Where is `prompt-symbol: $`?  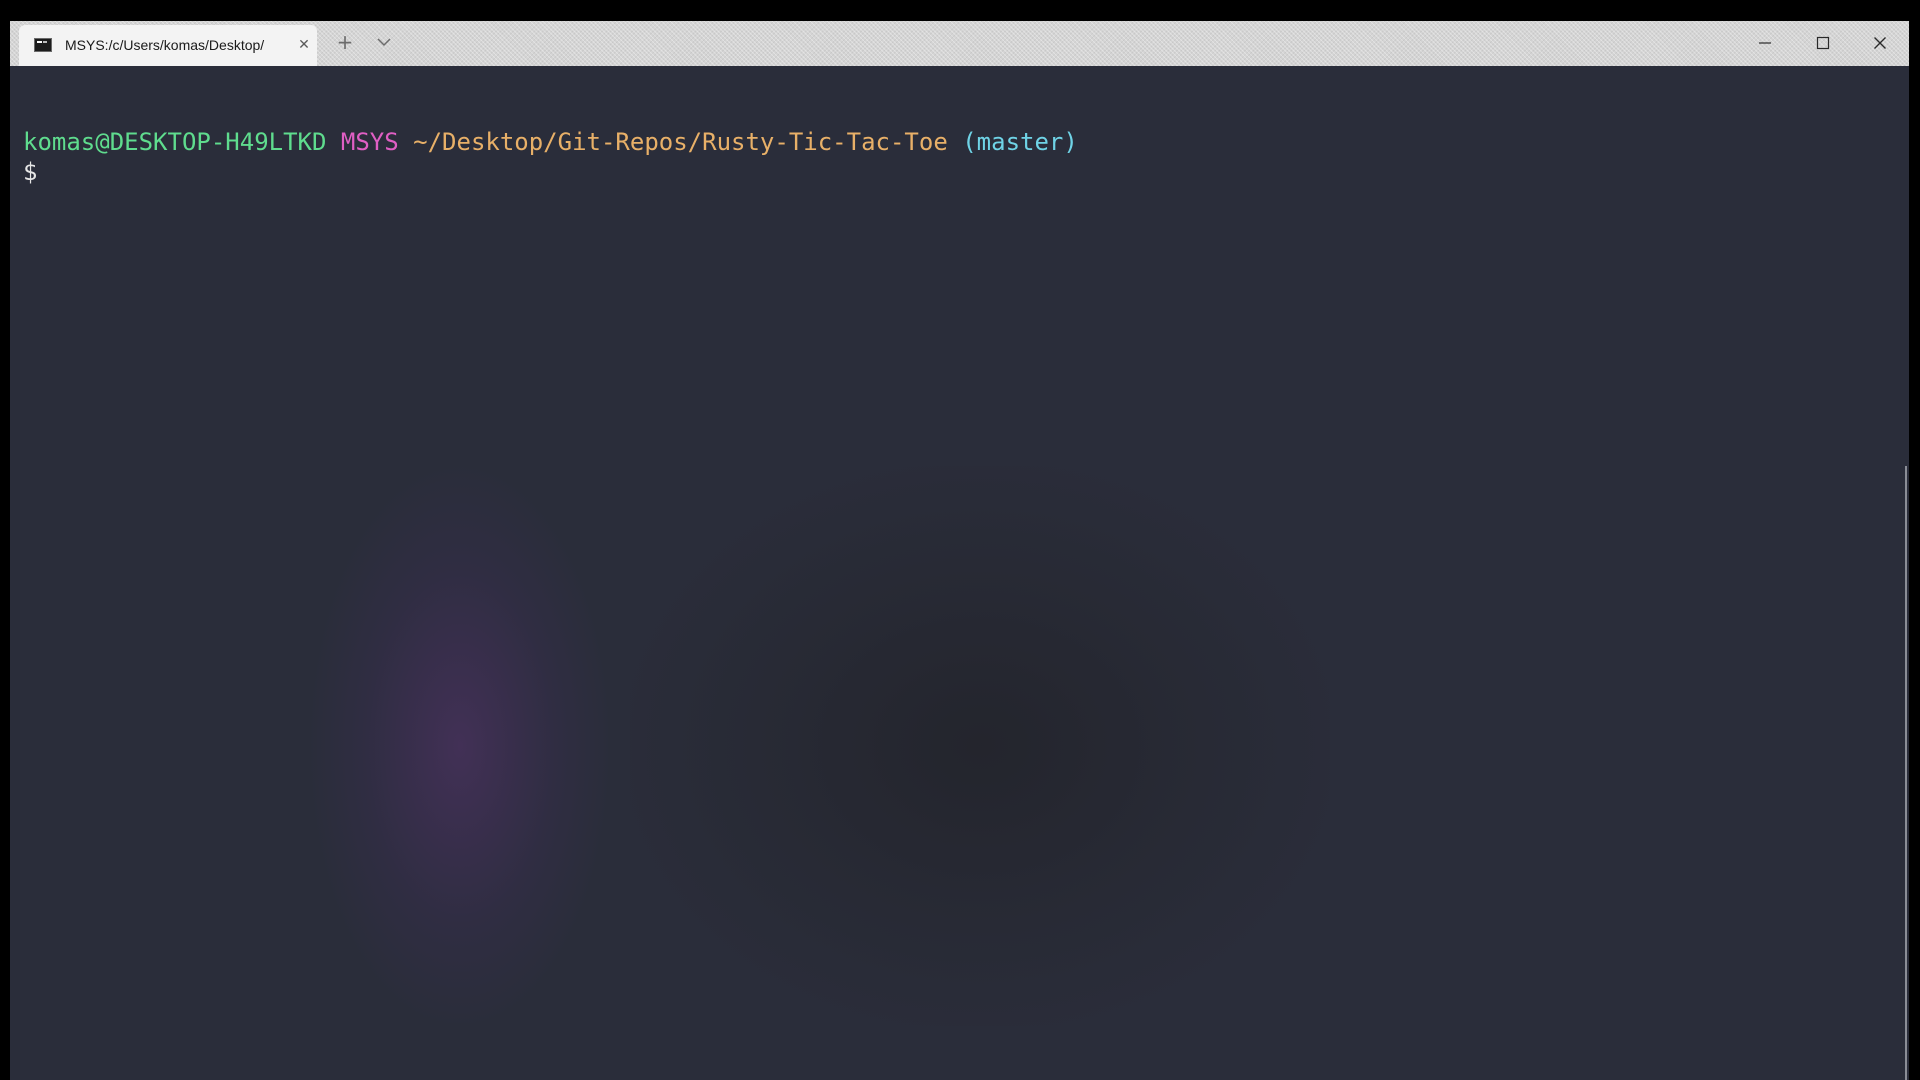
prompt-symbol: $ is located at coordinates (30, 172).